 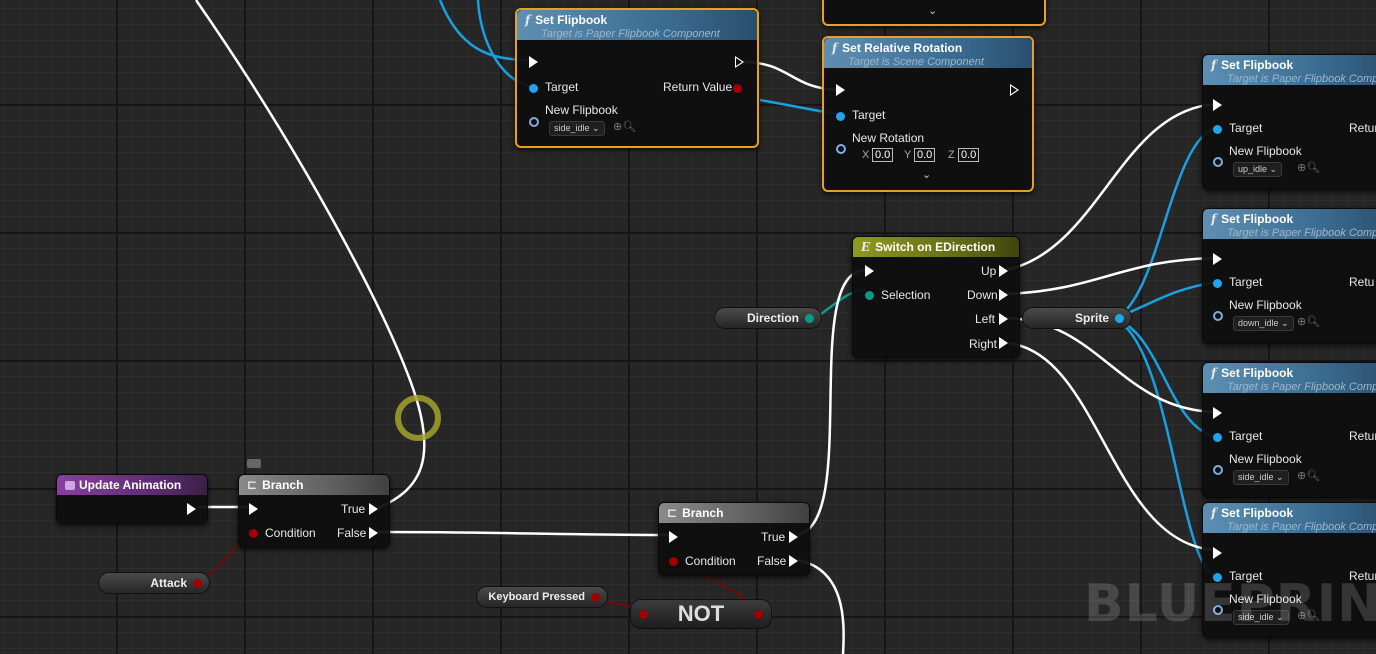 I want to click on wire-left, so click(x=1111, y=365).